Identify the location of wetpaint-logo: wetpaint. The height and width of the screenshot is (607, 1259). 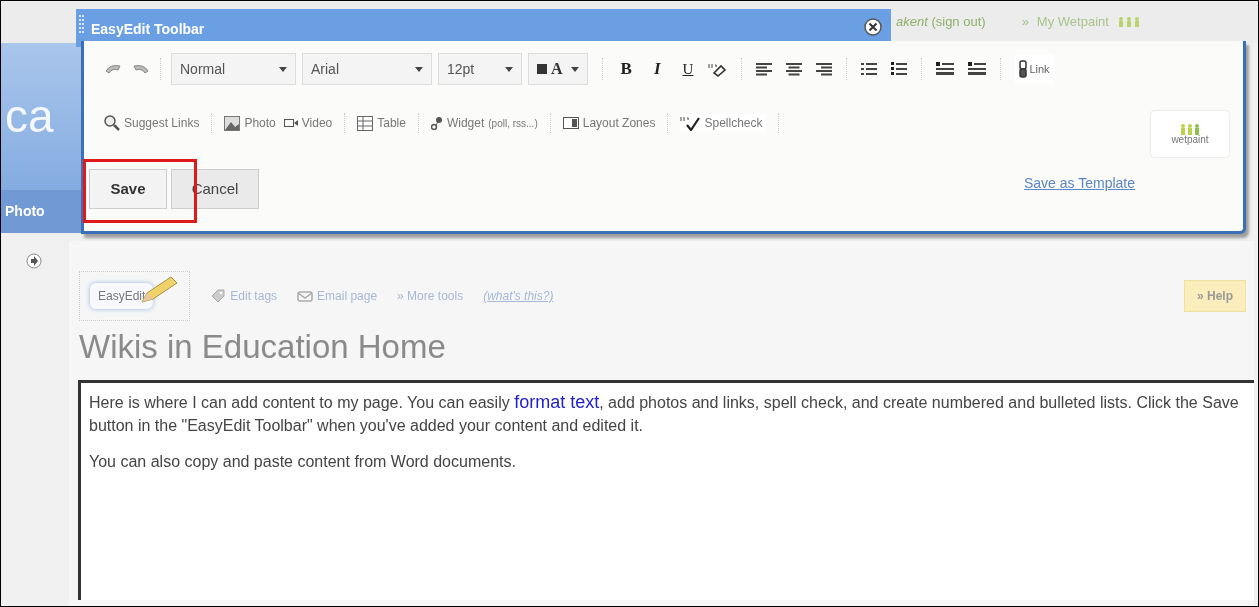
(1190, 134).